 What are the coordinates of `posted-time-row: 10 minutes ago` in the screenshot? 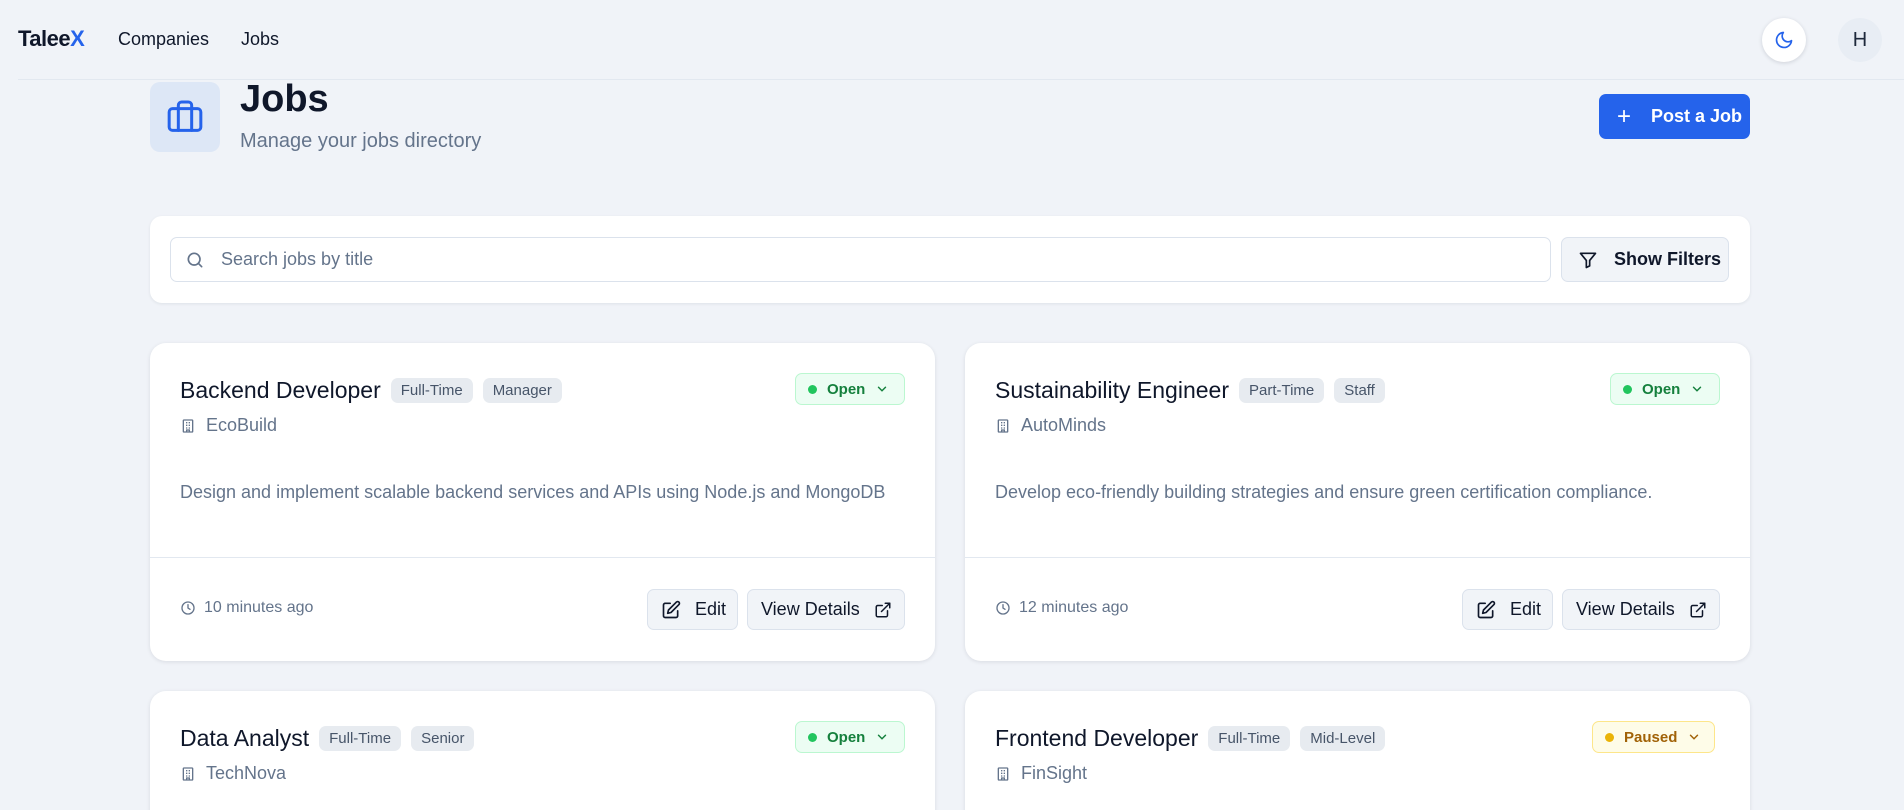 It's located at (246, 608).